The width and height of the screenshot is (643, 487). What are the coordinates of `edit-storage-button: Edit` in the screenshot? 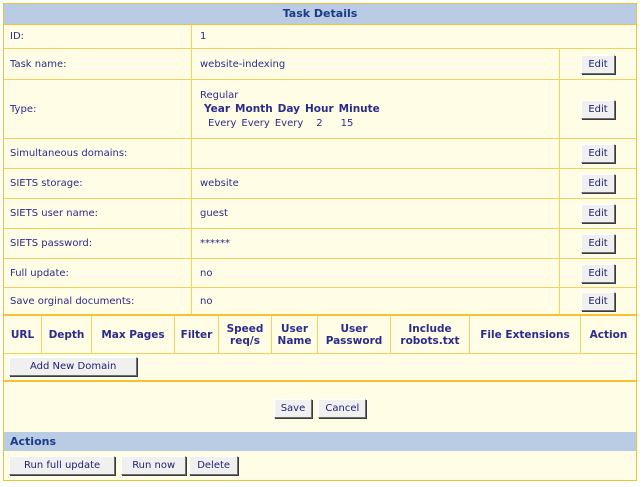 It's located at (598, 183).